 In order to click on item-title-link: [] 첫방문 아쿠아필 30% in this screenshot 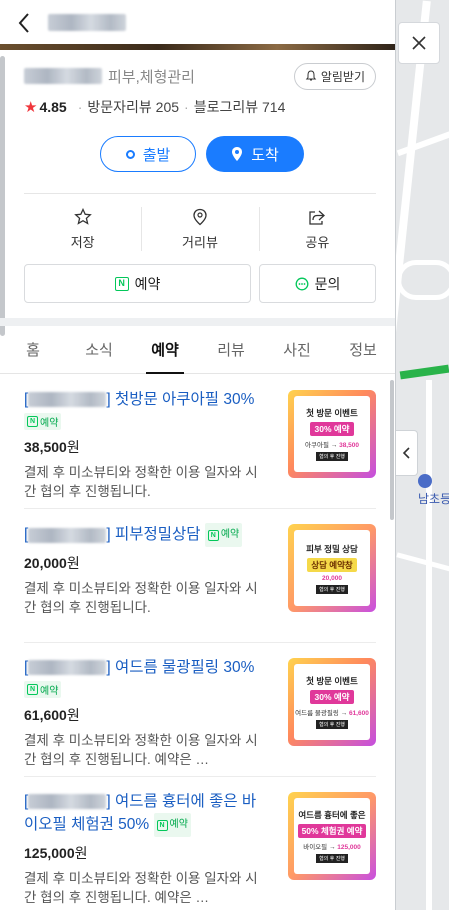, I will do `click(147, 400)`.